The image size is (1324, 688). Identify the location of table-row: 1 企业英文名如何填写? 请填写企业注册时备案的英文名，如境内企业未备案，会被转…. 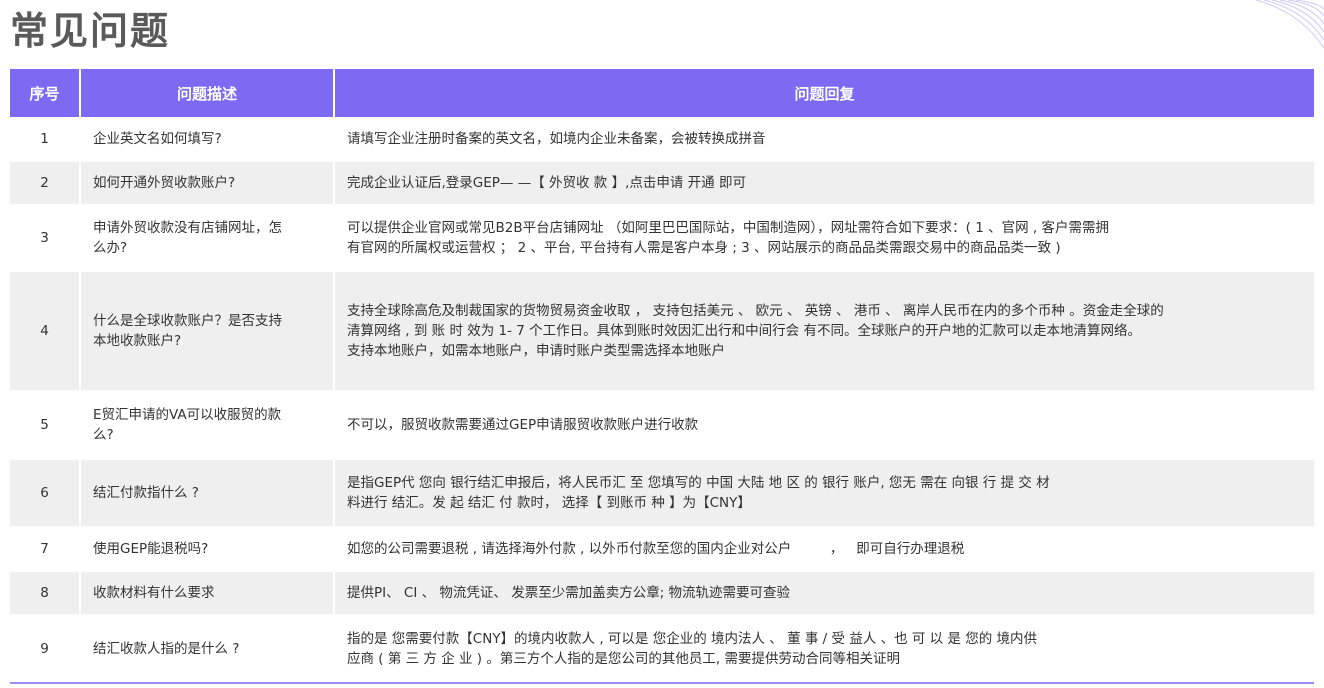
(662, 139).